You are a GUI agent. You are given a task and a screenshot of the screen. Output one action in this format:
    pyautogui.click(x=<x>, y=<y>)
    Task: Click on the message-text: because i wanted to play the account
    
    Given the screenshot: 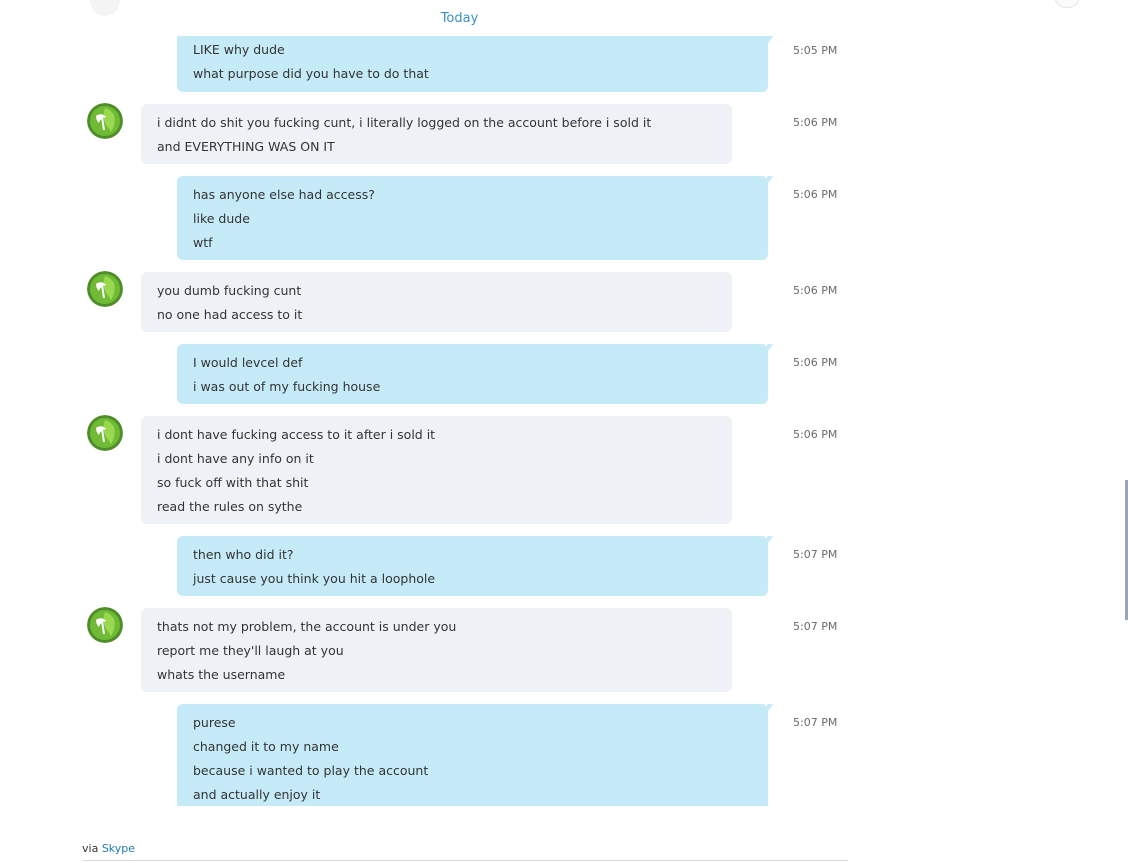 What is the action you would take?
    pyautogui.click(x=311, y=770)
    